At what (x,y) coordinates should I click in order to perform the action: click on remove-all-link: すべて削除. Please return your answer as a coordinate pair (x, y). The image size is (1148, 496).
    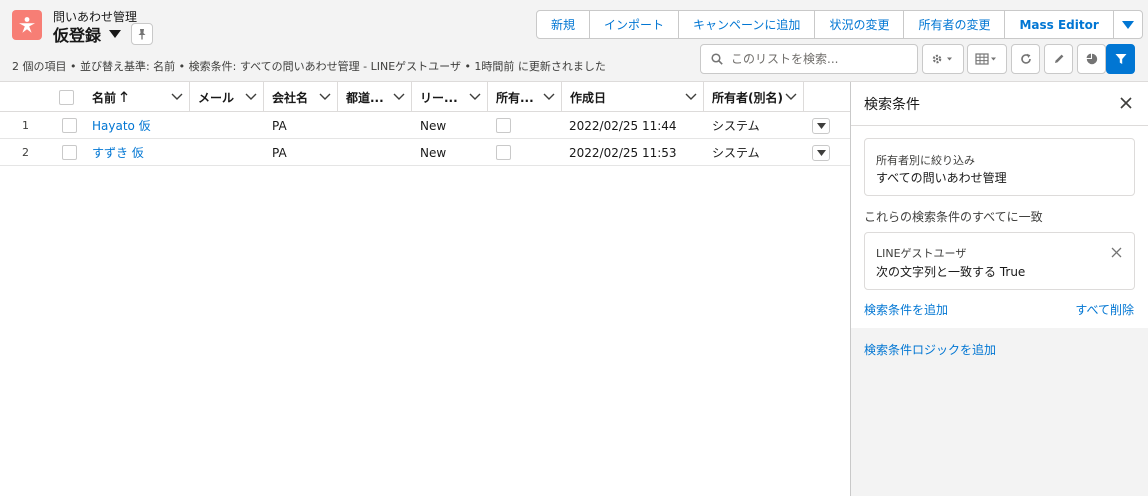
    Looking at the image, I should click on (1104, 309).